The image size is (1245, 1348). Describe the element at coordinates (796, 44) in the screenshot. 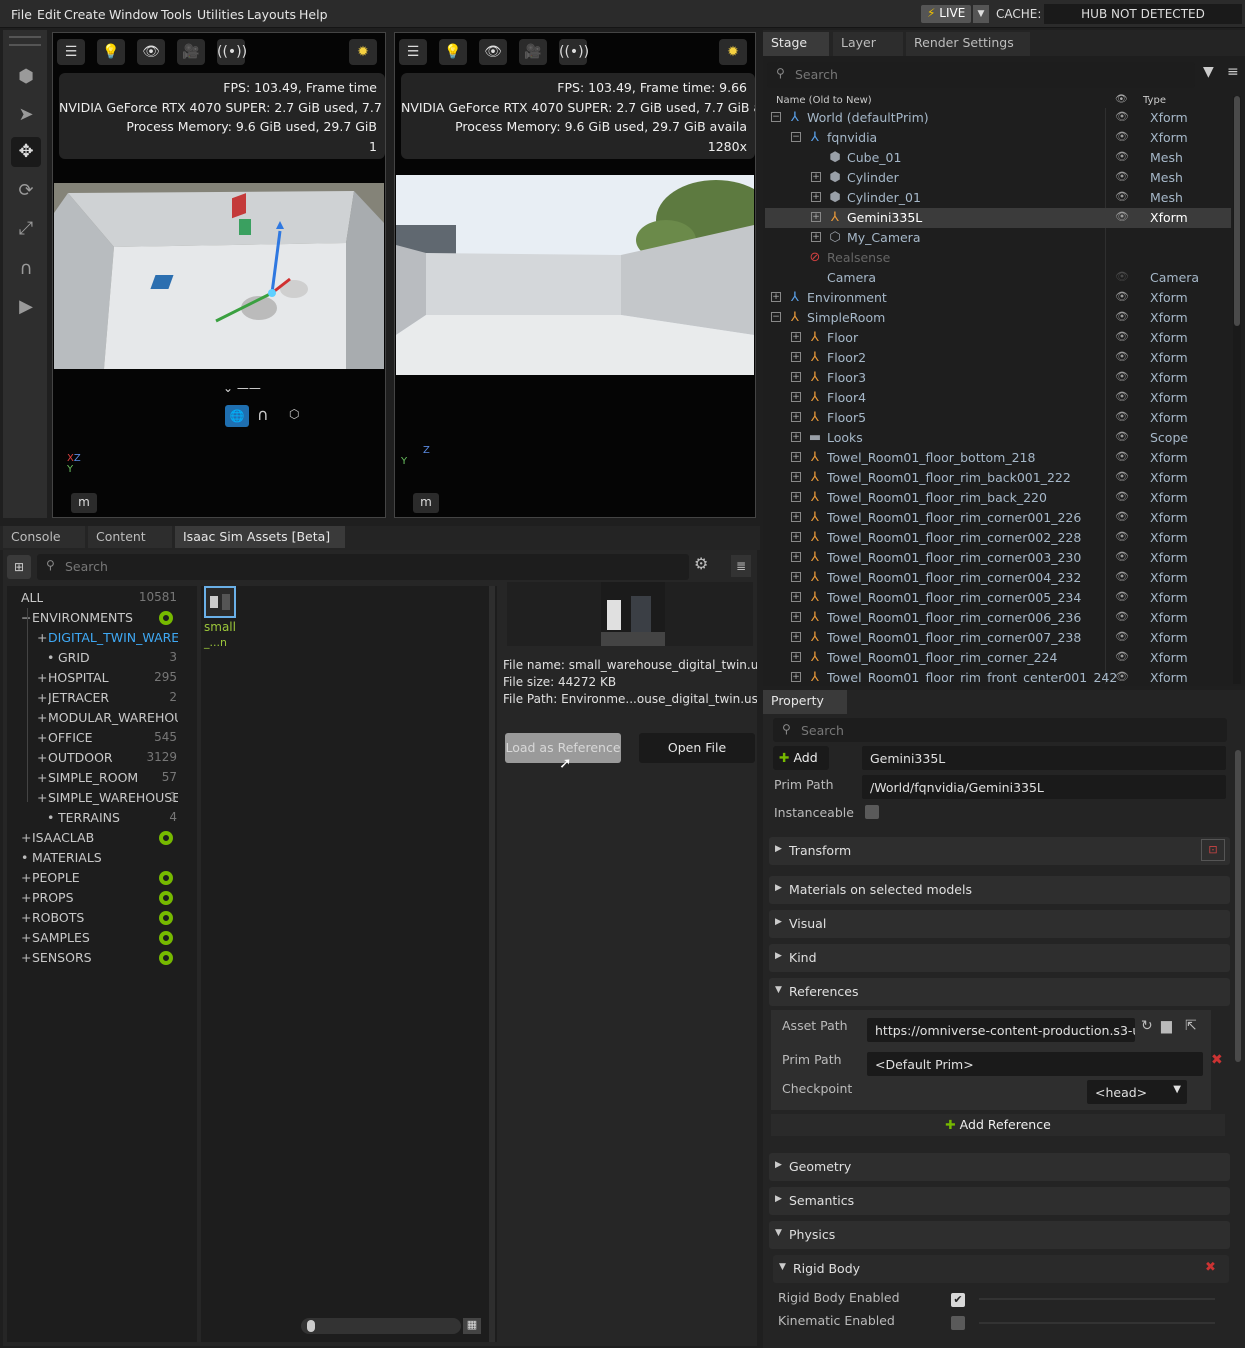

I see `tab-stage: Stage` at that location.